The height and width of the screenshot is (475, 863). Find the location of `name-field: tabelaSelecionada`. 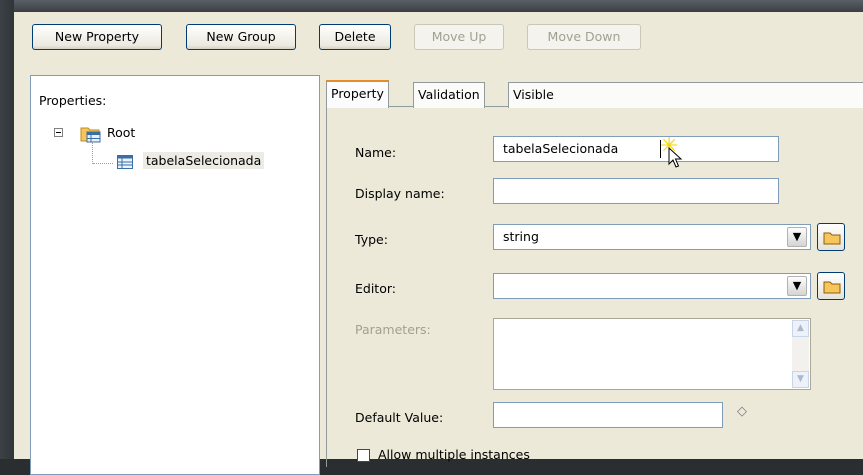

name-field: tabelaSelecionada is located at coordinates (636, 149).